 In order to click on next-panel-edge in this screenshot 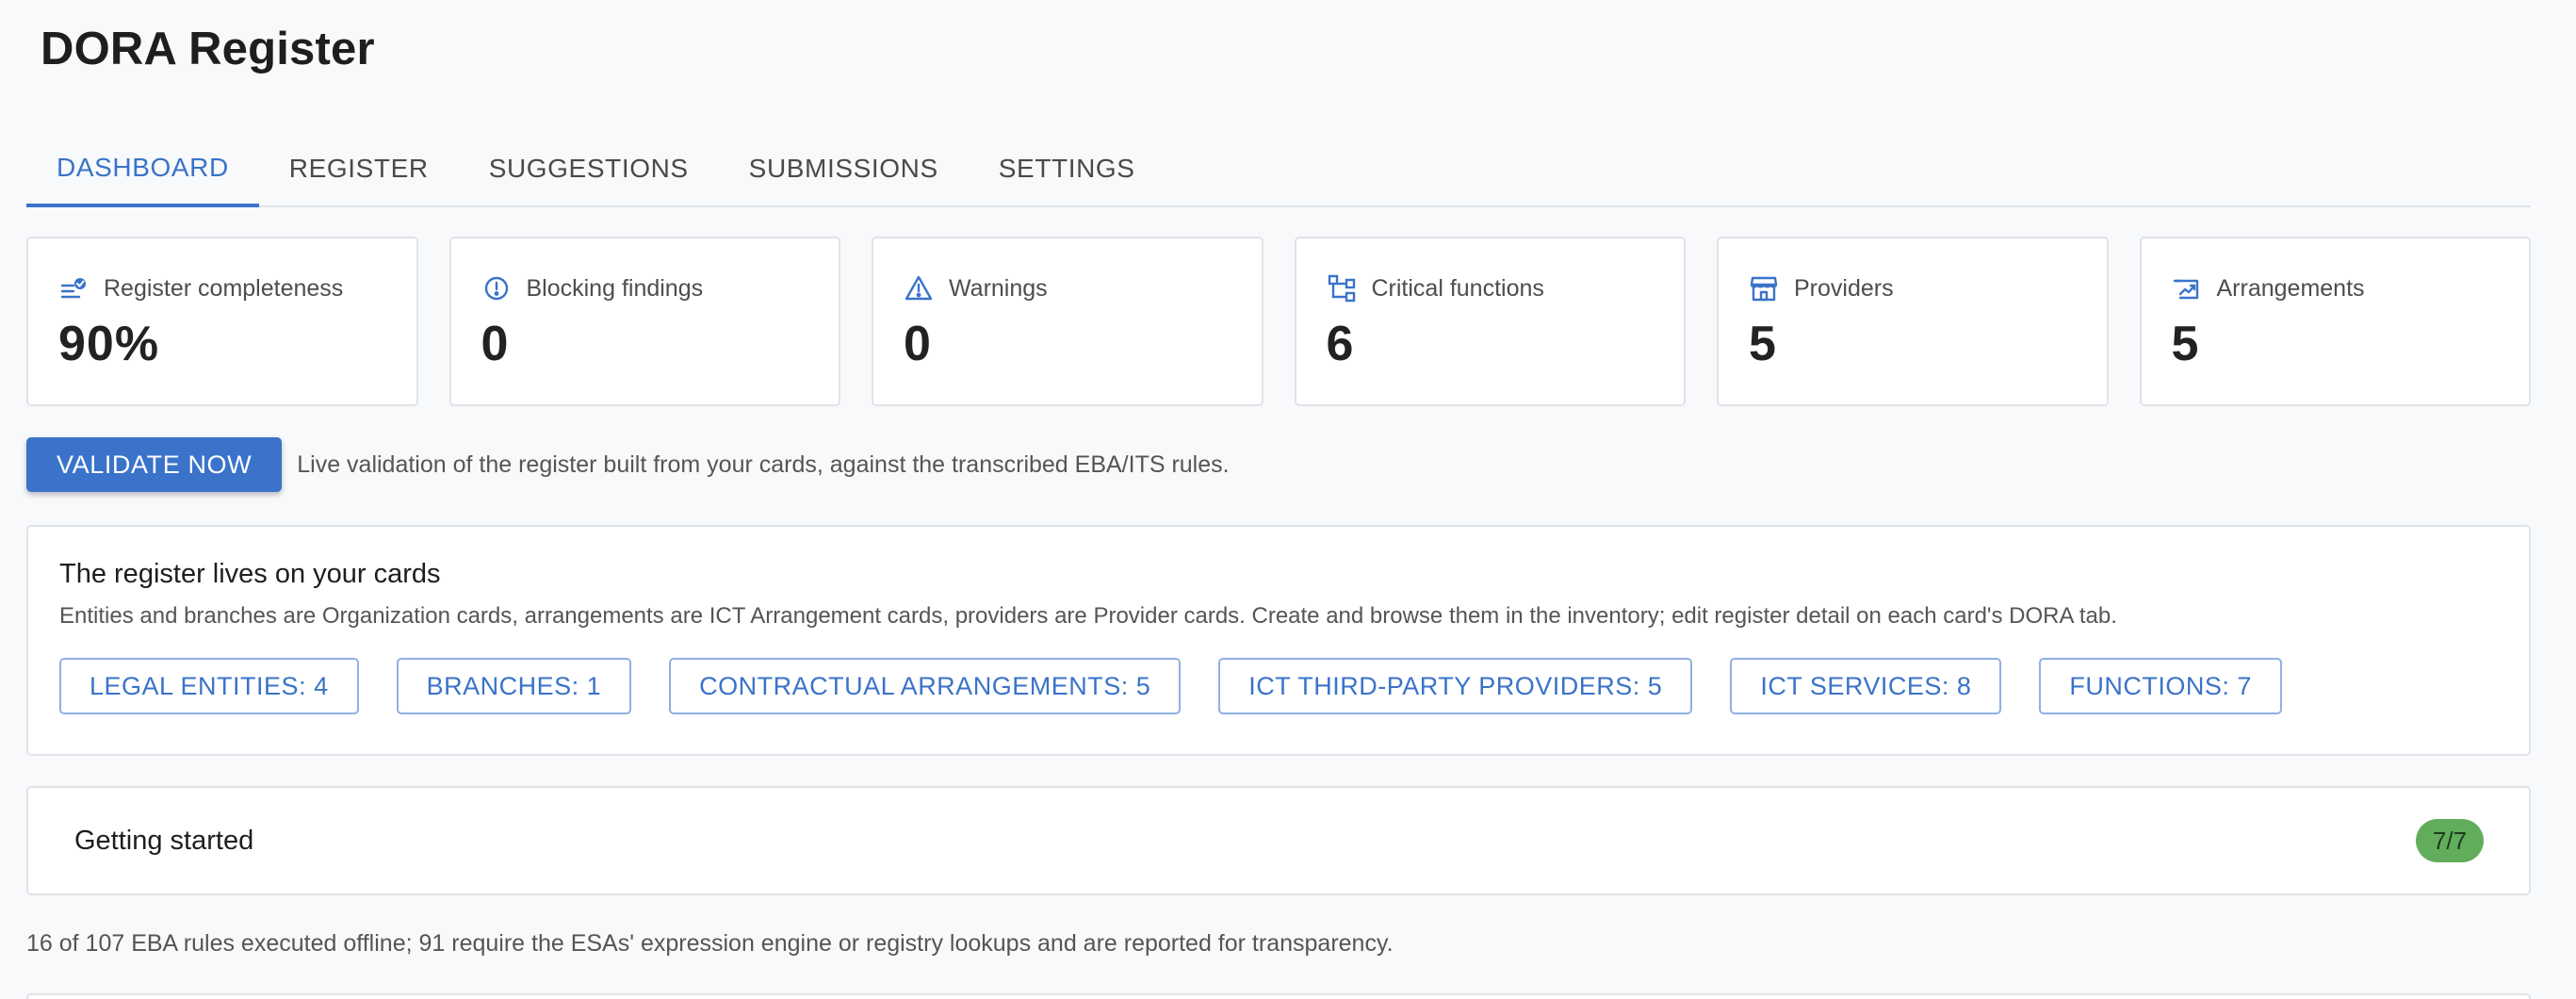, I will do `click(1278, 996)`.